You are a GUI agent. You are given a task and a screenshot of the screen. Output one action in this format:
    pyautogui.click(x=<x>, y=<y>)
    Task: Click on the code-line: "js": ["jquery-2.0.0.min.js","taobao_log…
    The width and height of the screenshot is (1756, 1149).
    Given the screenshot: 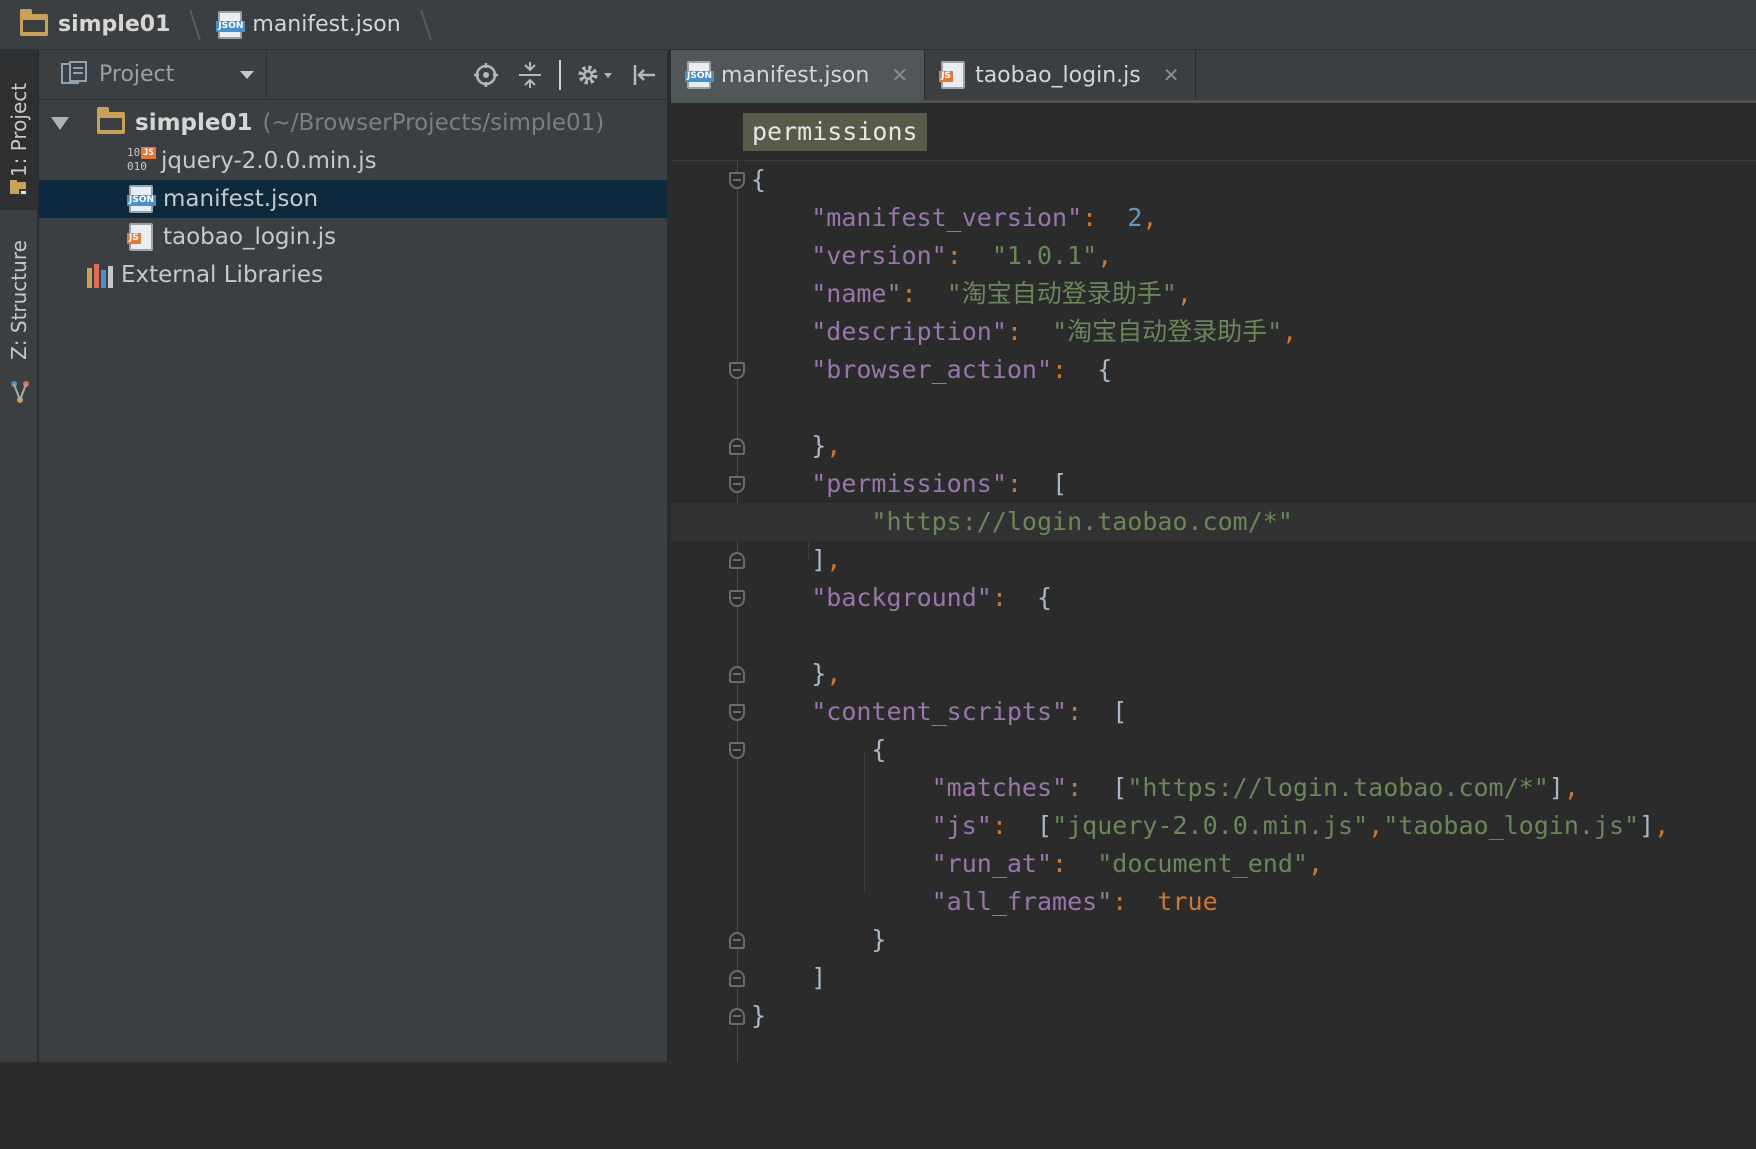 What is the action you would take?
    pyautogui.click(x=1300, y=825)
    